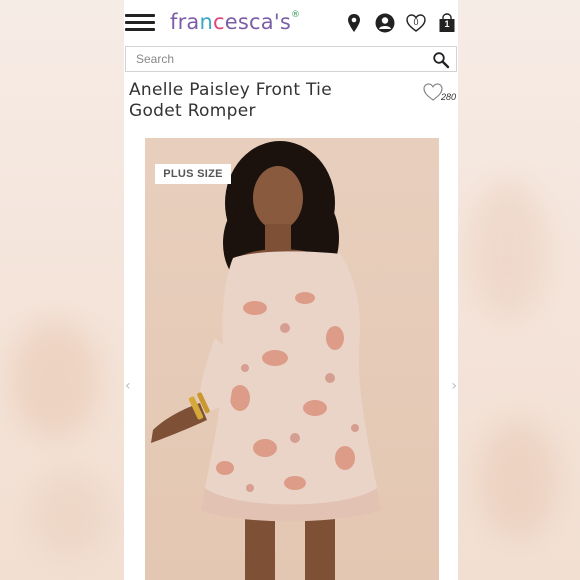 This screenshot has height=580, width=580. What do you see at coordinates (385, 23) in the screenshot?
I see `account-icon` at bounding box center [385, 23].